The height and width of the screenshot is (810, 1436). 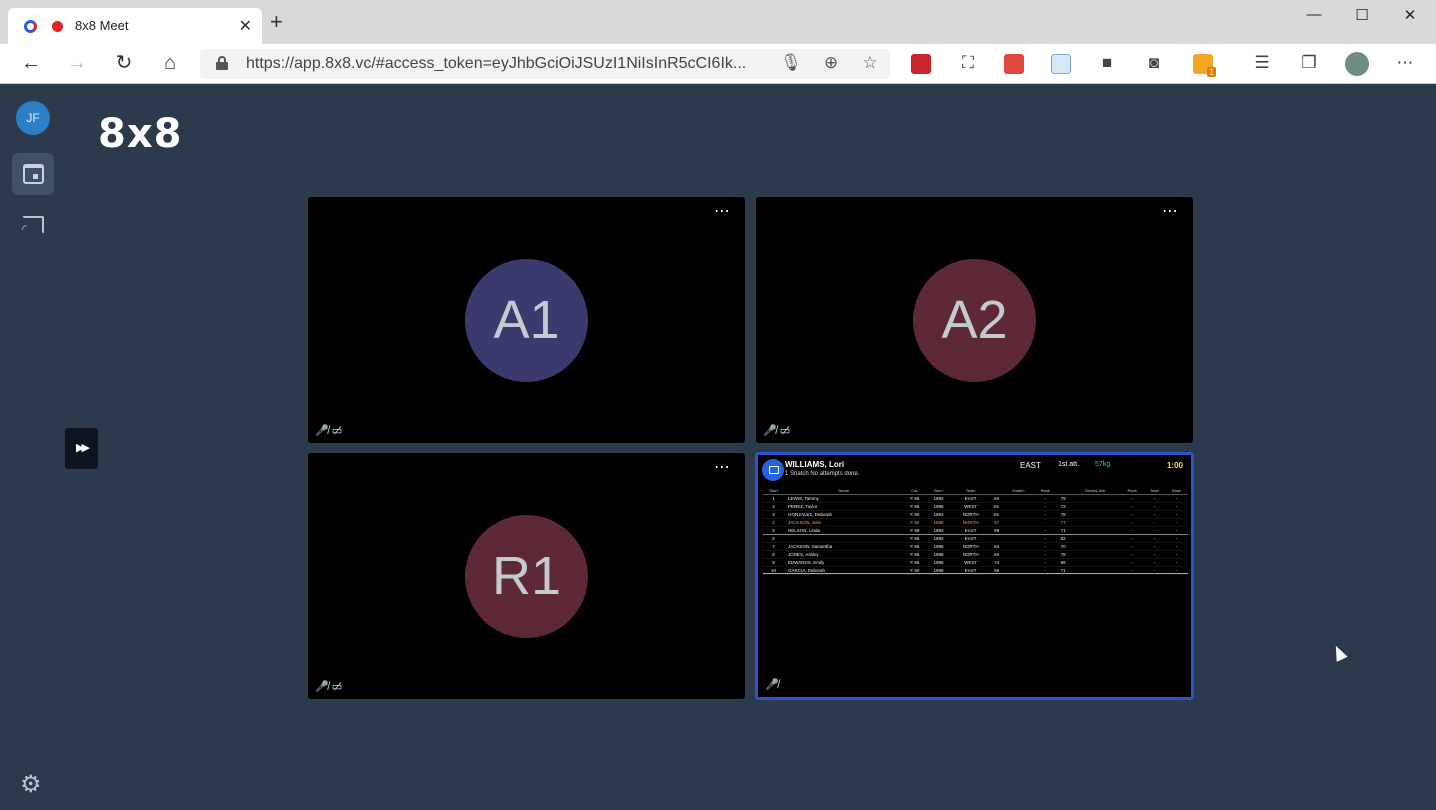 I want to click on table-cell: 79, so click(x=1063, y=498).